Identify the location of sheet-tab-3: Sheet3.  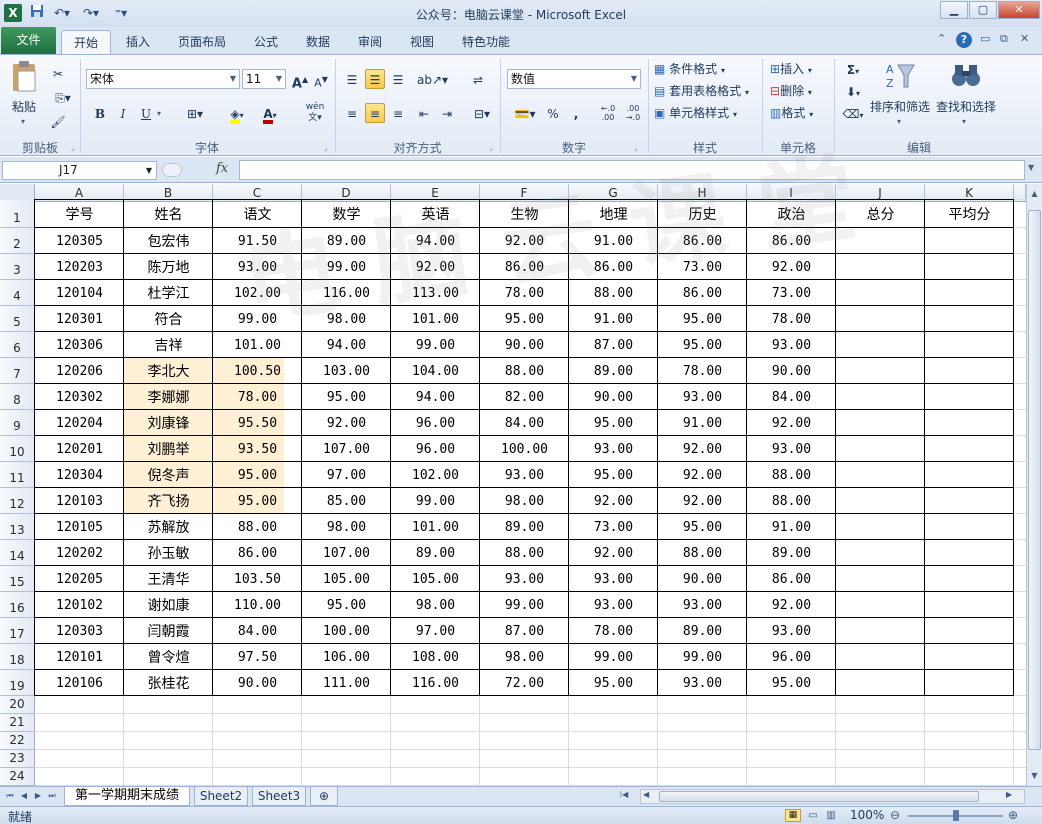
(279, 796).